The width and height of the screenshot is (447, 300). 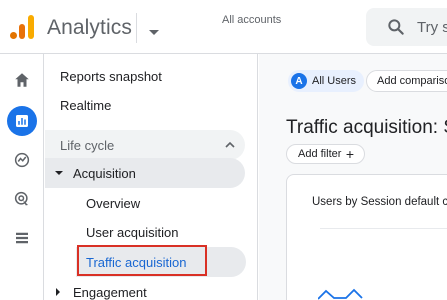 I want to click on search-input: Try s, so click(x=406, y=27).